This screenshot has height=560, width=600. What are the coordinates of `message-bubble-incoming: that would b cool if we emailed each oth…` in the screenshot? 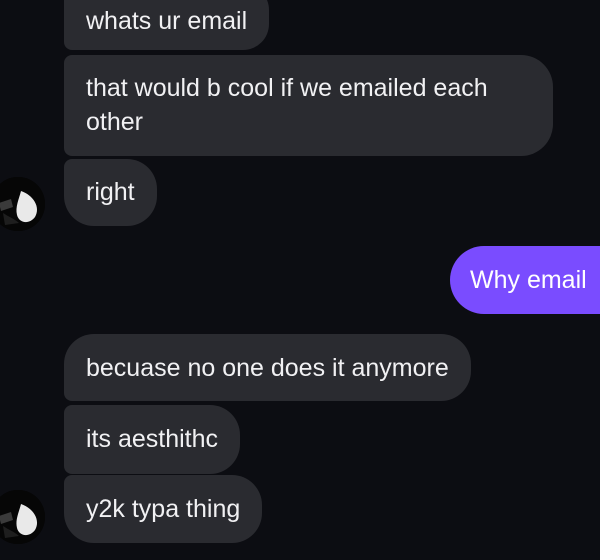 It's located at (308, 105).